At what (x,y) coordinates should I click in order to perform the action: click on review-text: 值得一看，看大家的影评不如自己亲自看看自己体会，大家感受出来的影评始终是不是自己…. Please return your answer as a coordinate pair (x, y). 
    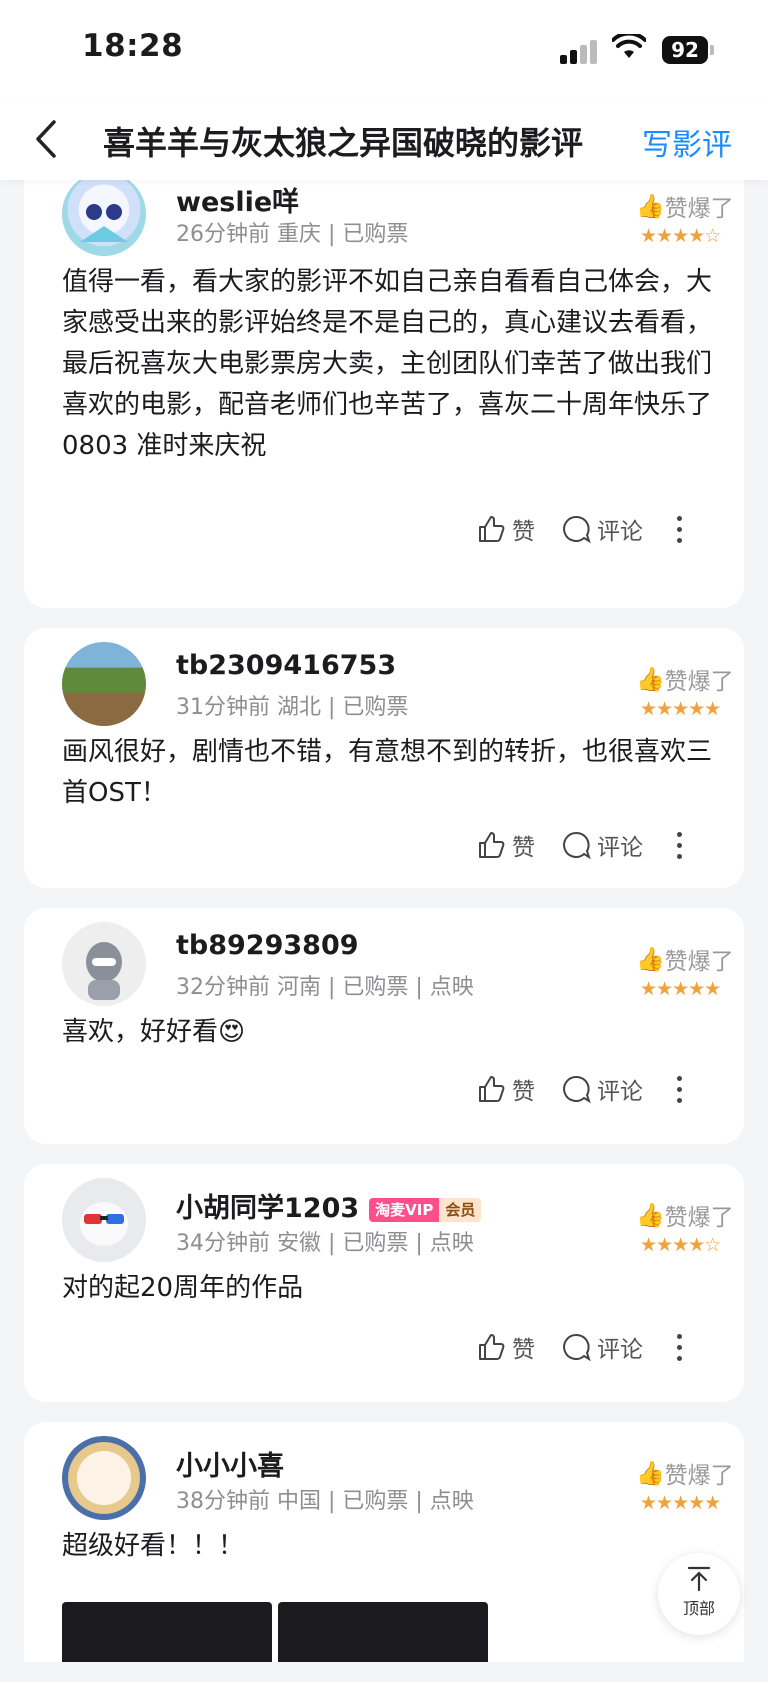
    Looking at the image, I should click on (387, 364).